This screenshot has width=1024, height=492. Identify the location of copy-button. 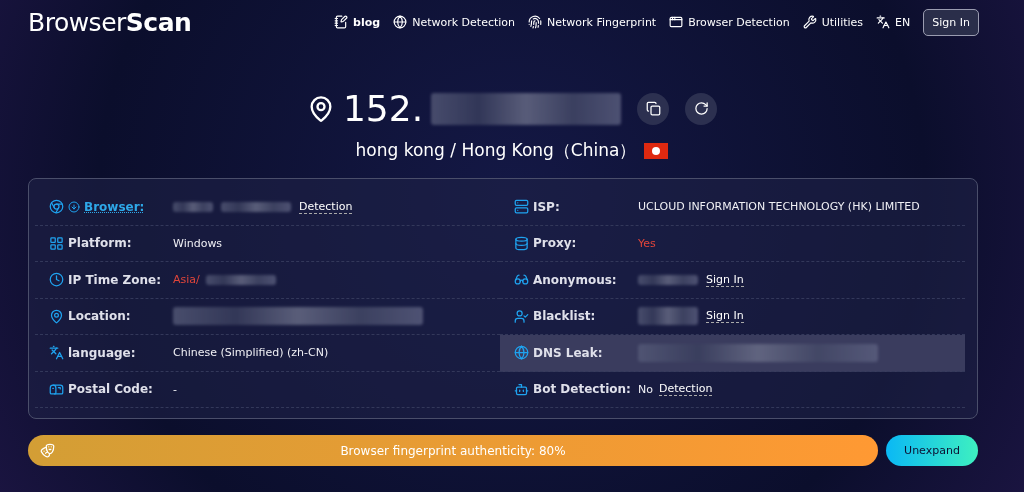
(653, 108).